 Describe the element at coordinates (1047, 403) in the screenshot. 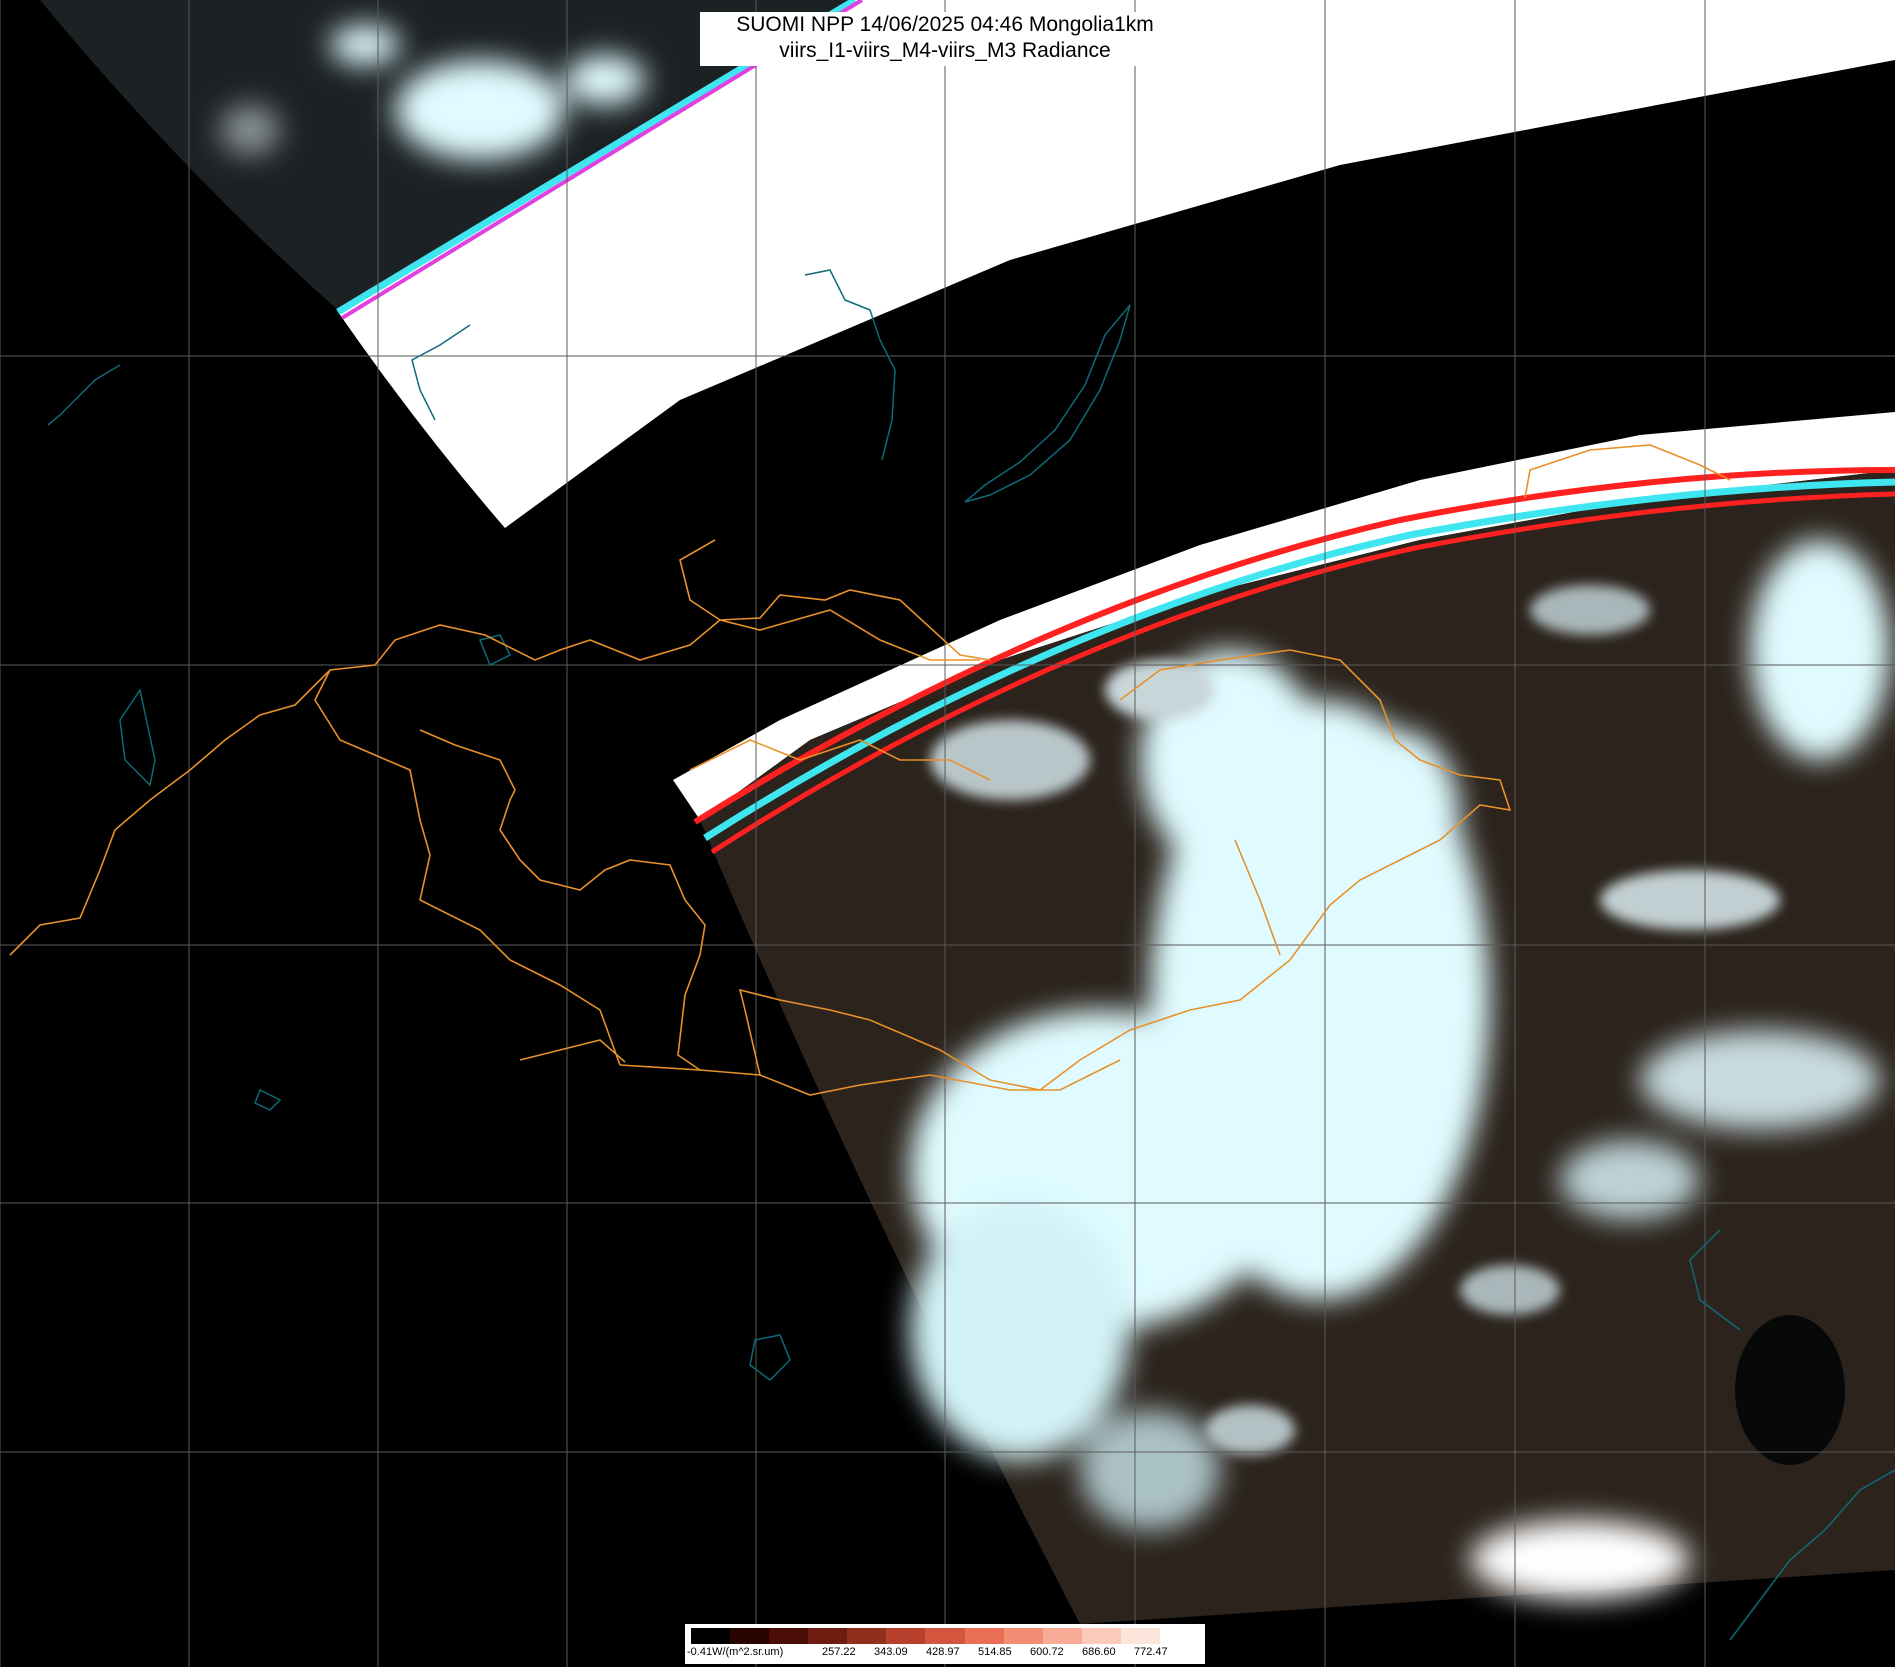

I see `lake-baikal-outline` at that location.